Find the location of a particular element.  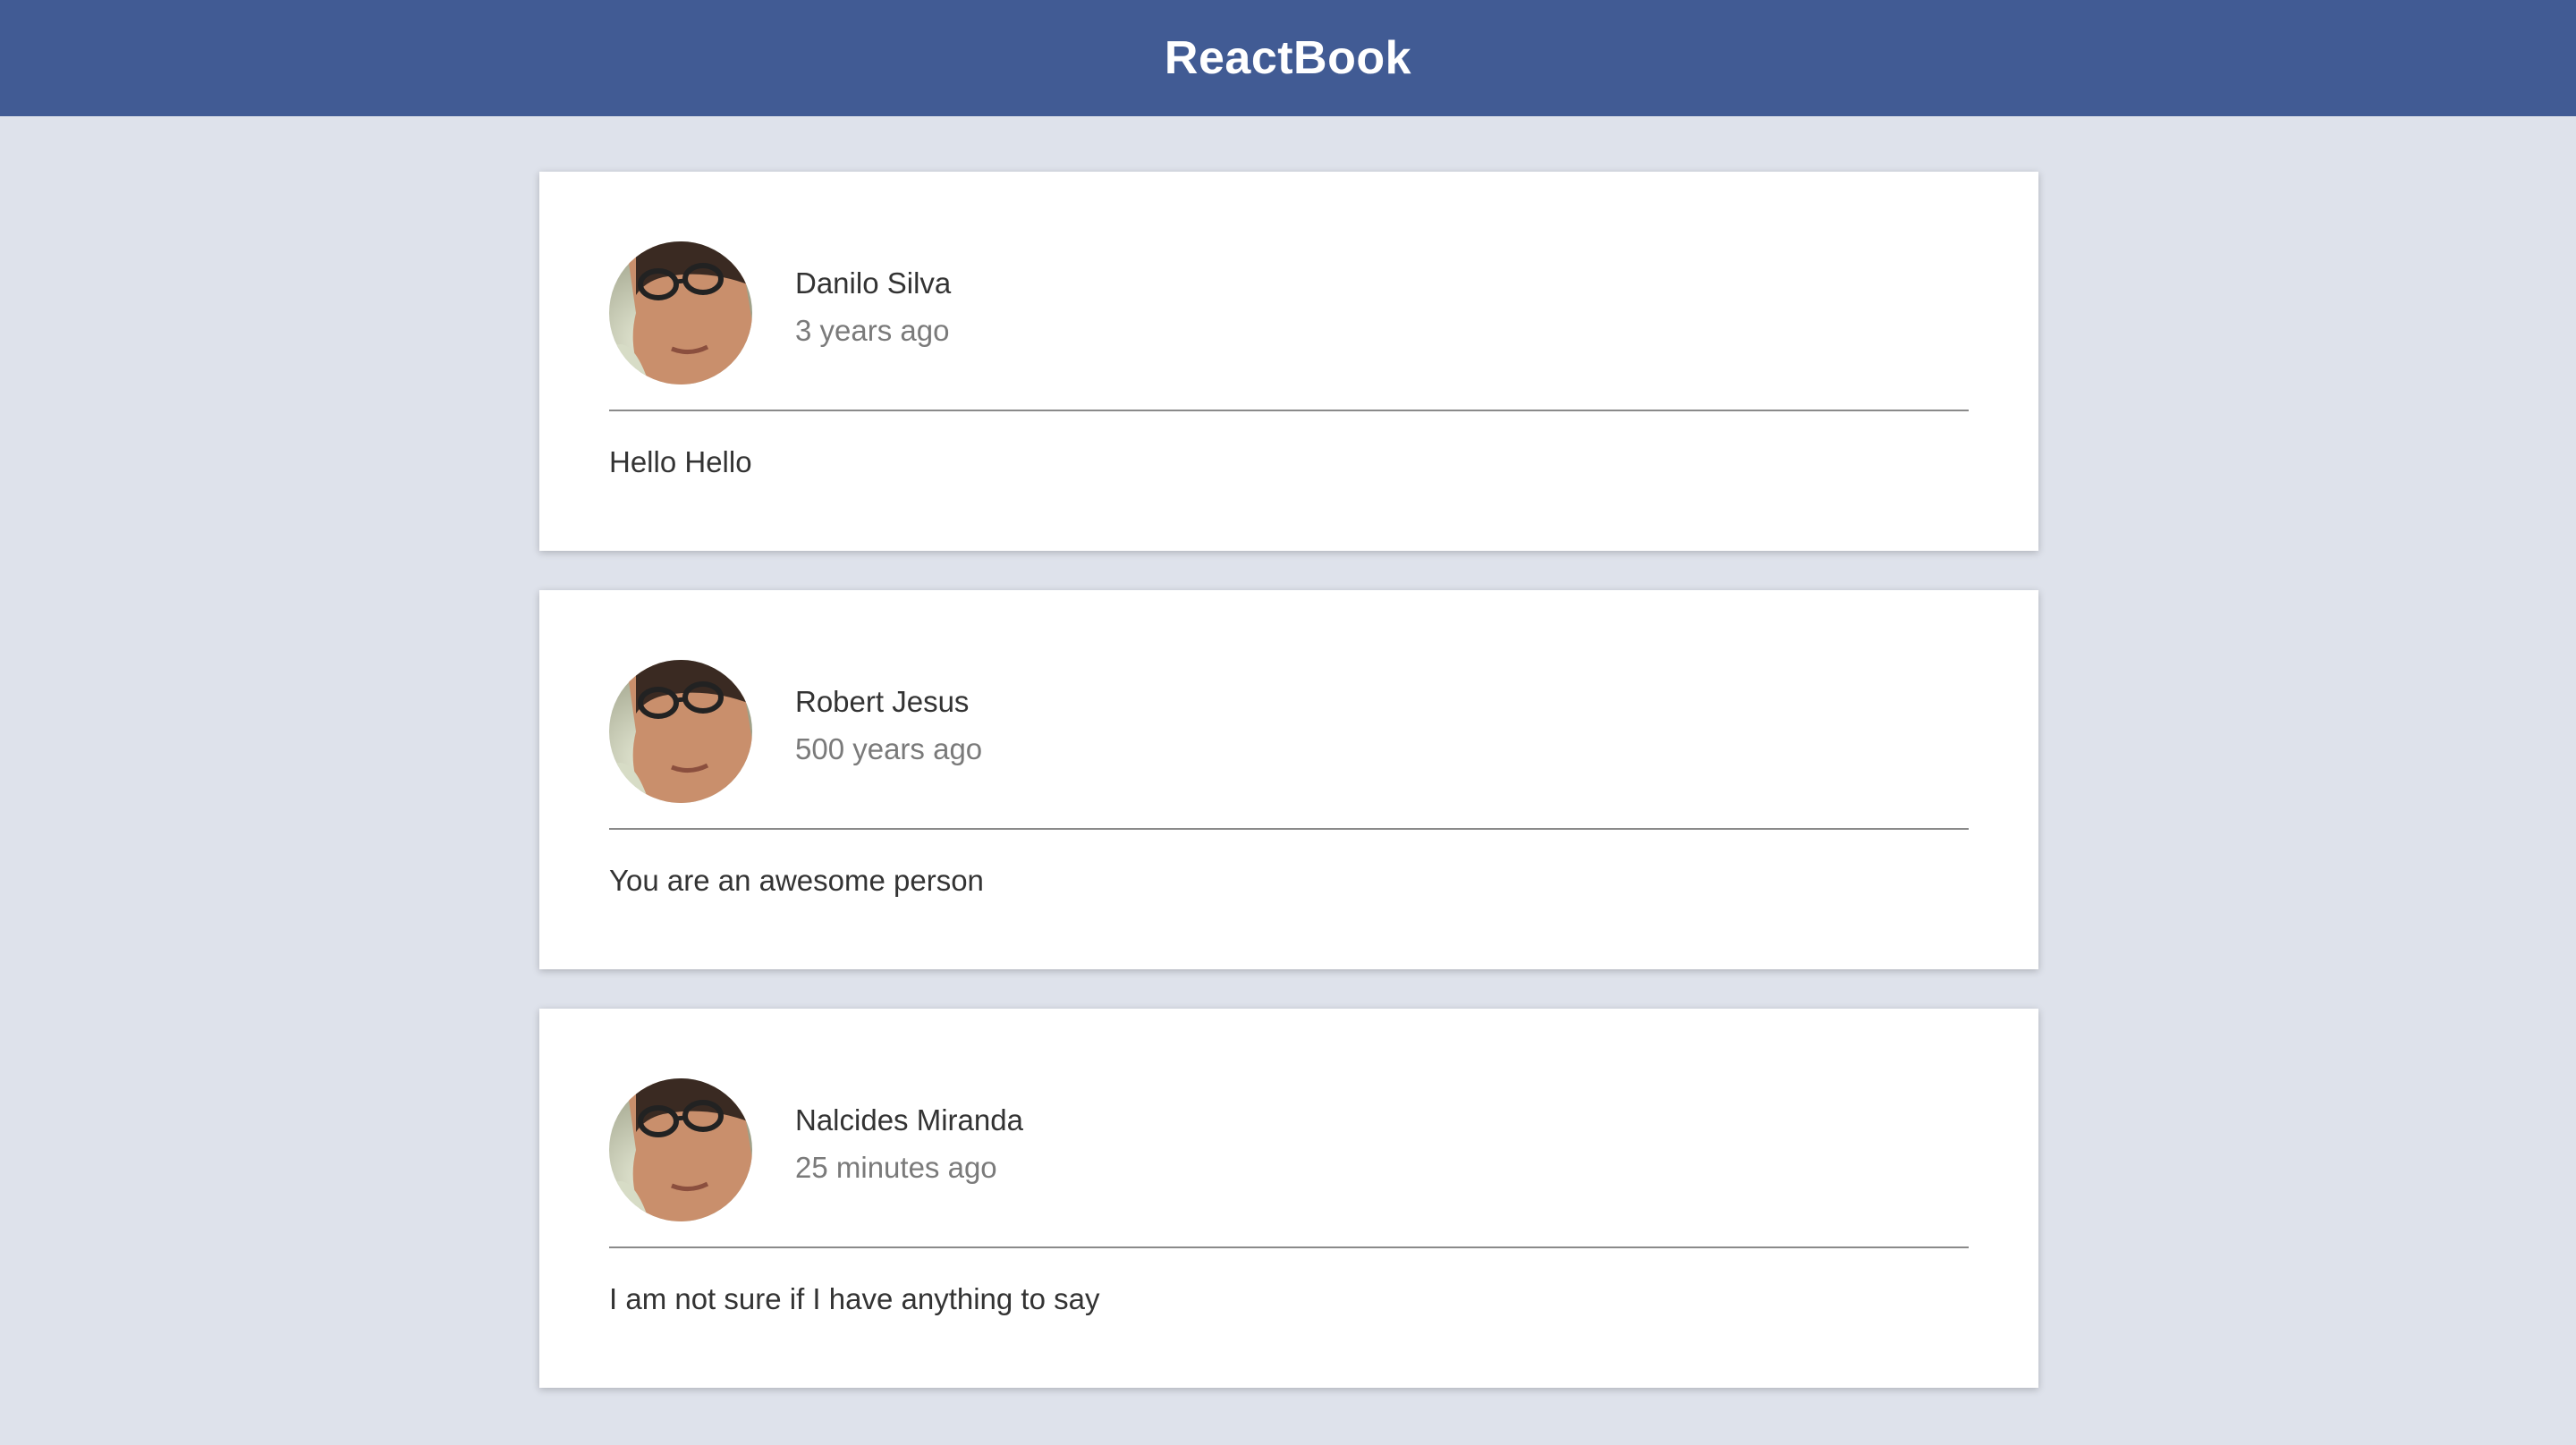

post-content: You are an awesome person is located at coordinates (796, 880).